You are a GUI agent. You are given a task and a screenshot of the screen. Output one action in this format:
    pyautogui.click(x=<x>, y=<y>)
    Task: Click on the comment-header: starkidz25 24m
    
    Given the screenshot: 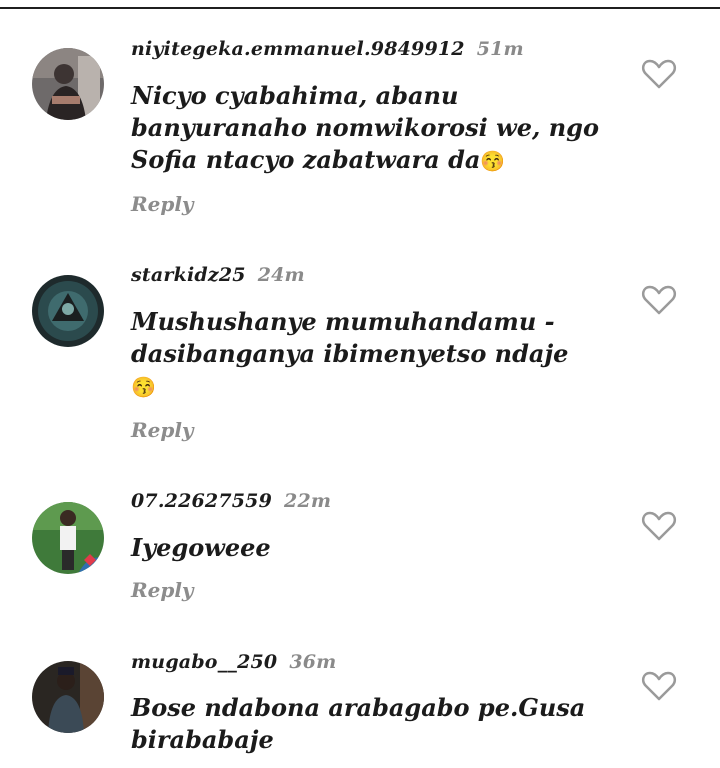 What is the action you would take?
    pyautogui.click(x=218, y=275)
    